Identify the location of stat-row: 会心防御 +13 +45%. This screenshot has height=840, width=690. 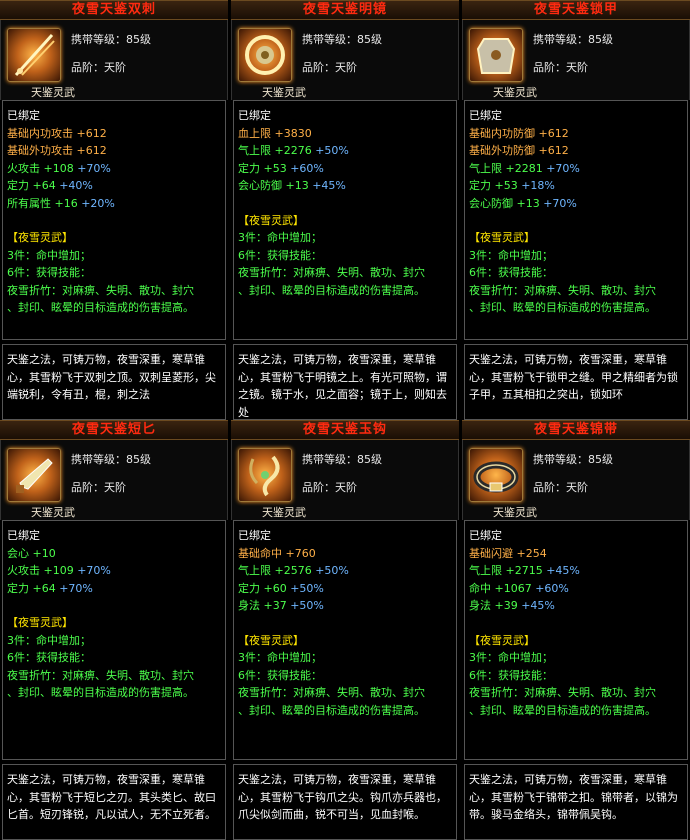
(292, 185).